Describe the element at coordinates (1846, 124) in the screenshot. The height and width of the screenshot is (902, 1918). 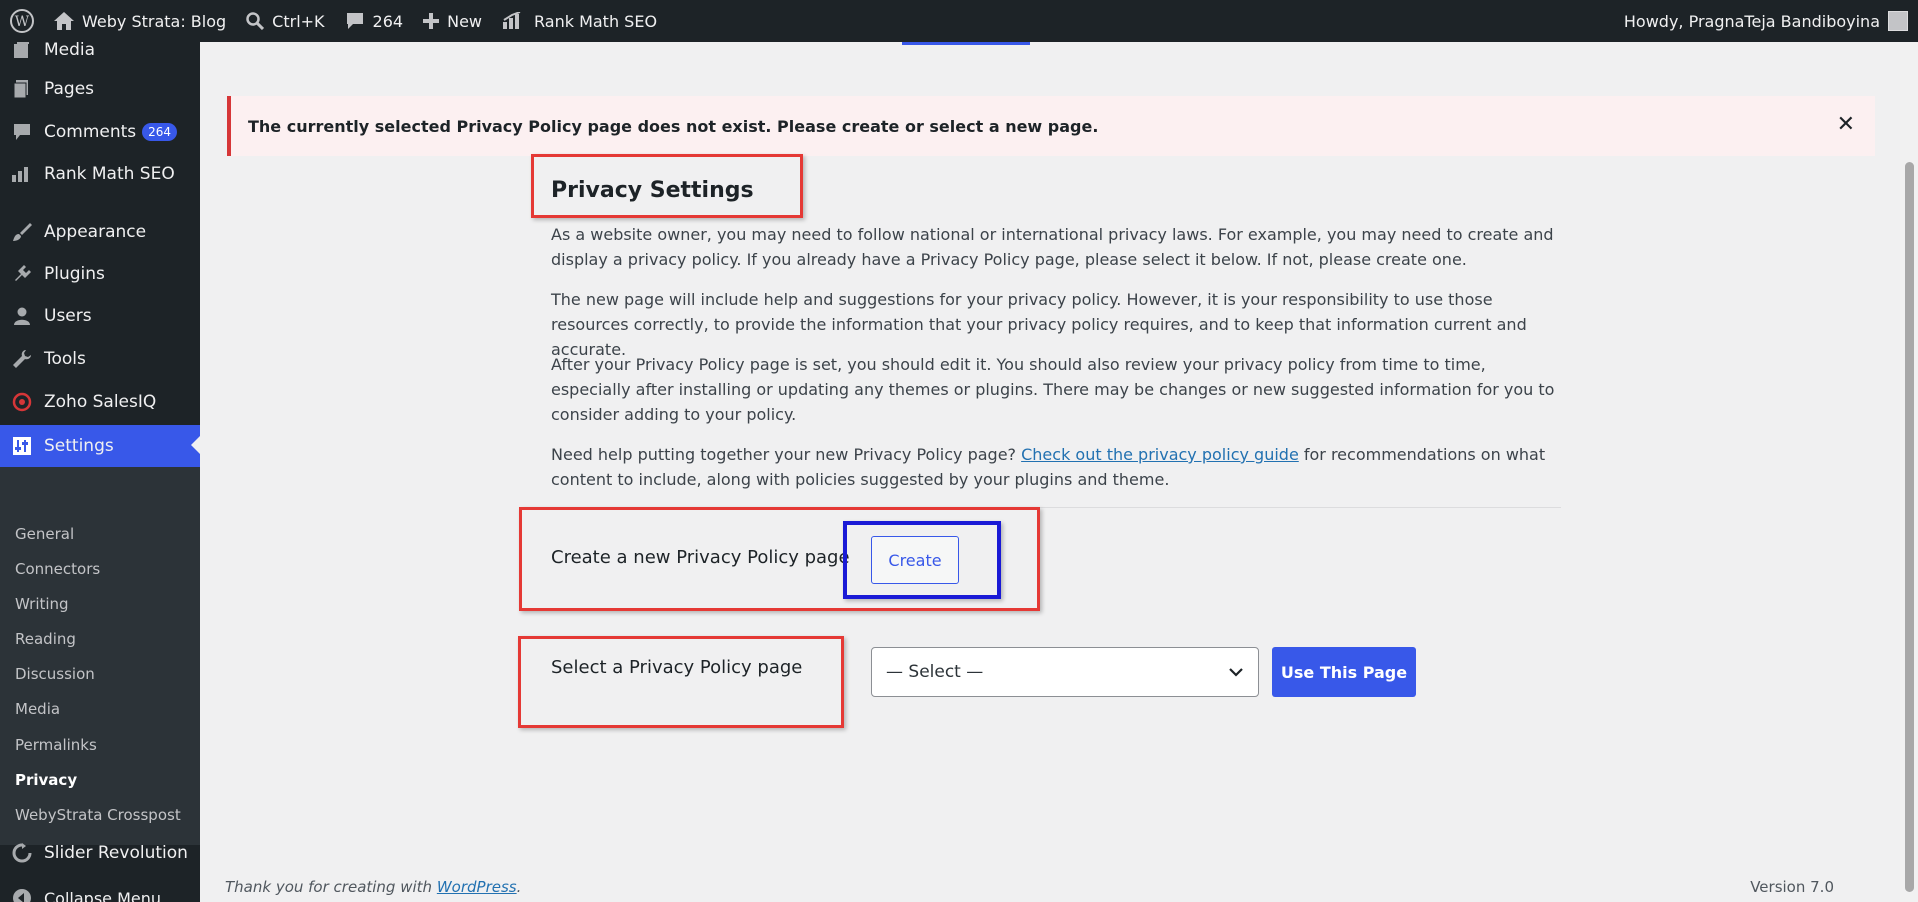
I see `close-icon: ✕` at that location.